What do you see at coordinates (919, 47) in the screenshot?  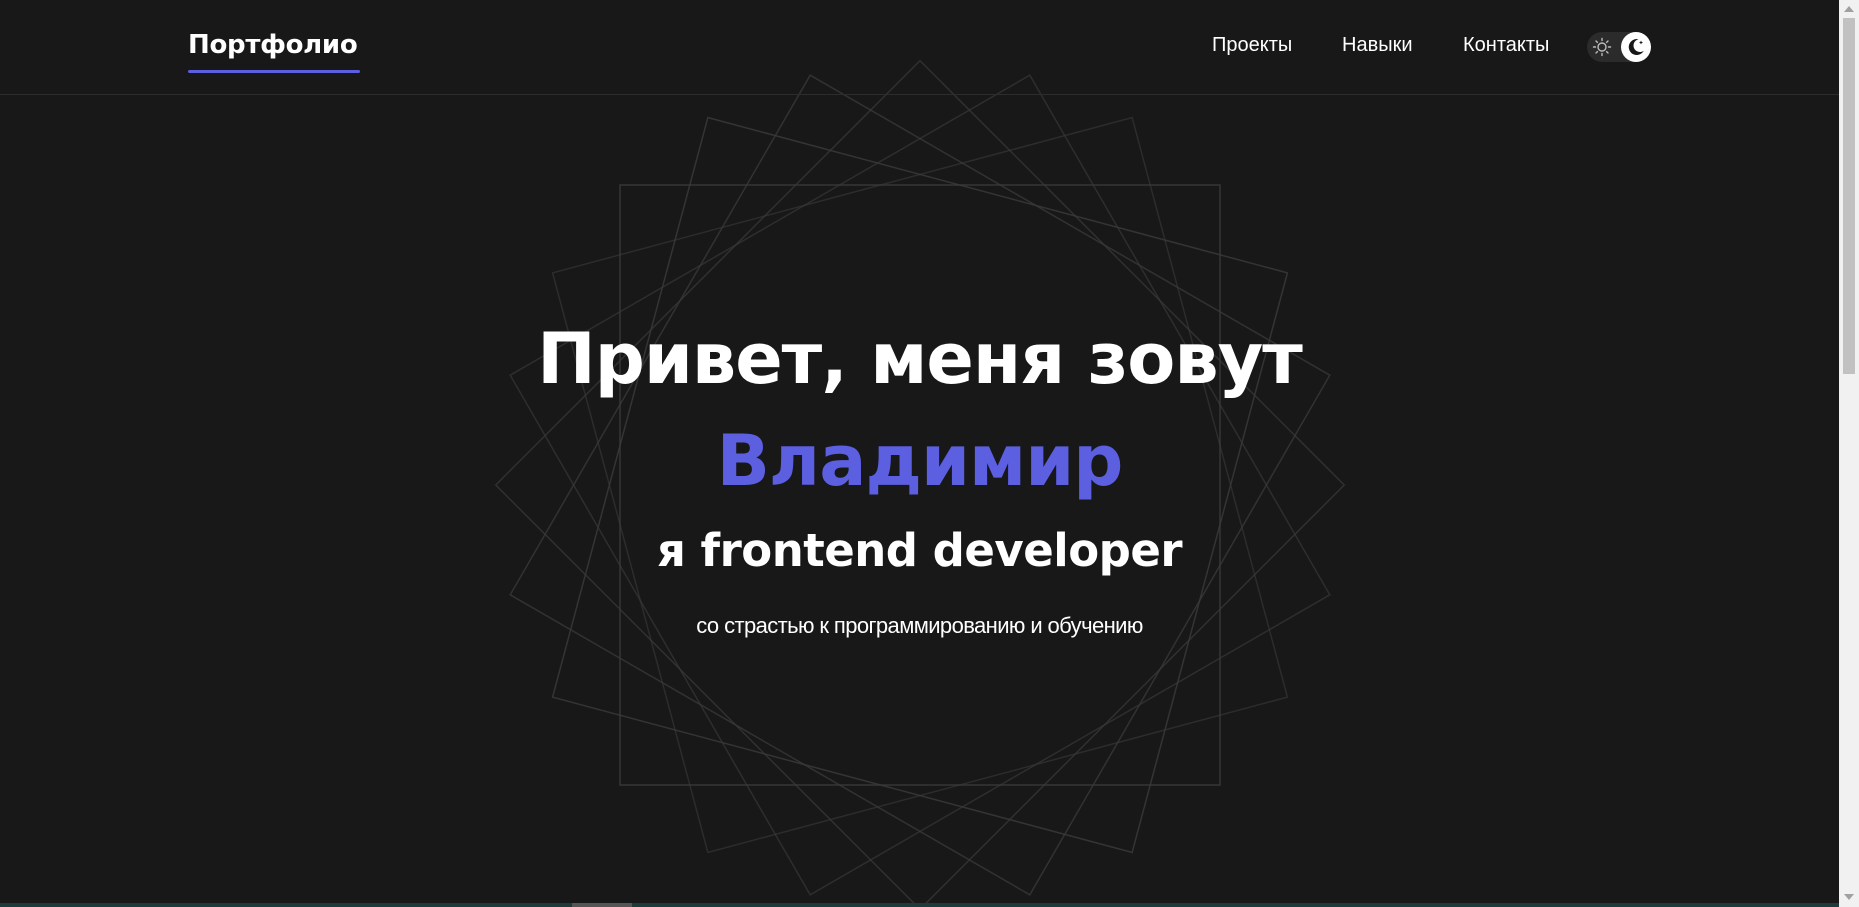 I see `site-header: Портфолио Проекты Навыки Контакты` at bounding box center [919, 47].